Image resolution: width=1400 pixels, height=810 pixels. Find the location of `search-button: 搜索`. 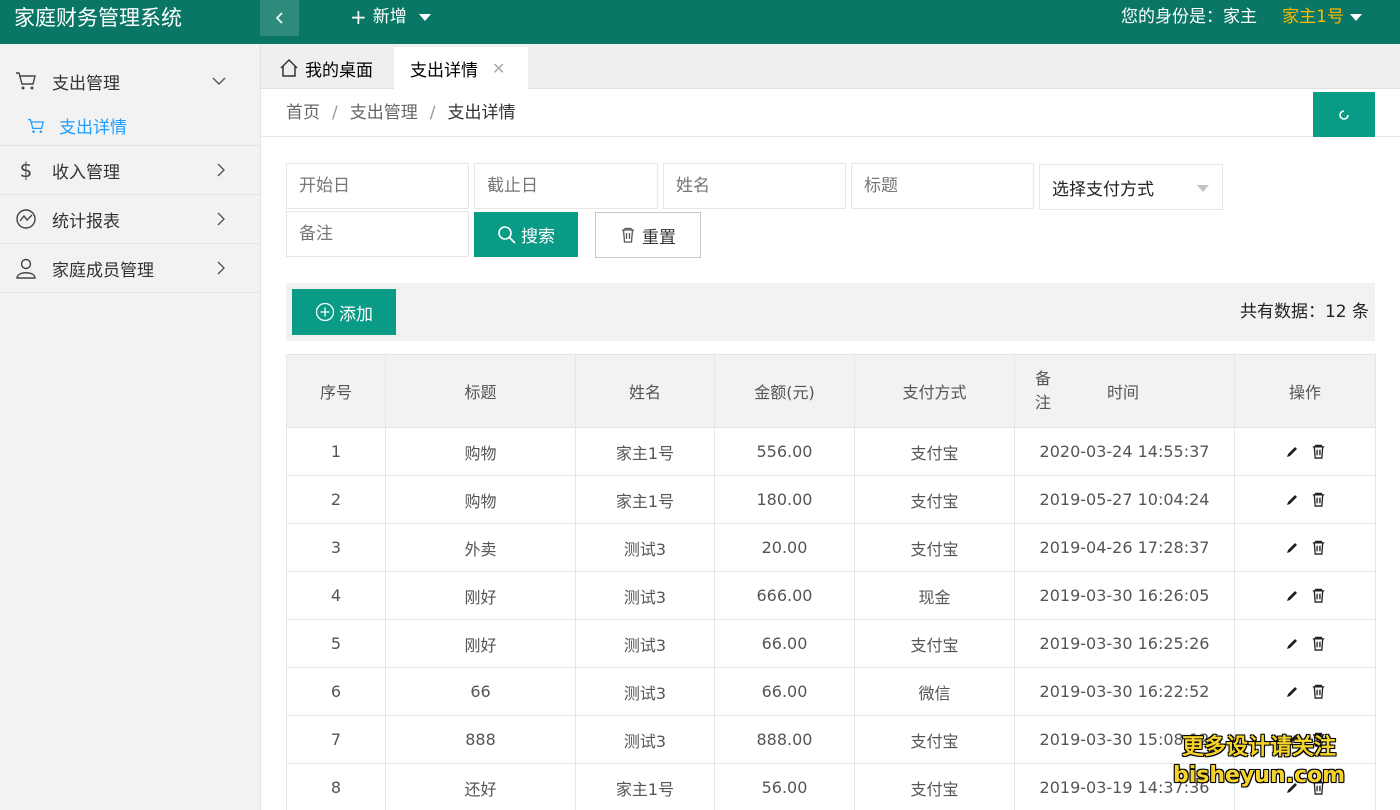

search-button: 搜索 is located at coordinates (526, 234).